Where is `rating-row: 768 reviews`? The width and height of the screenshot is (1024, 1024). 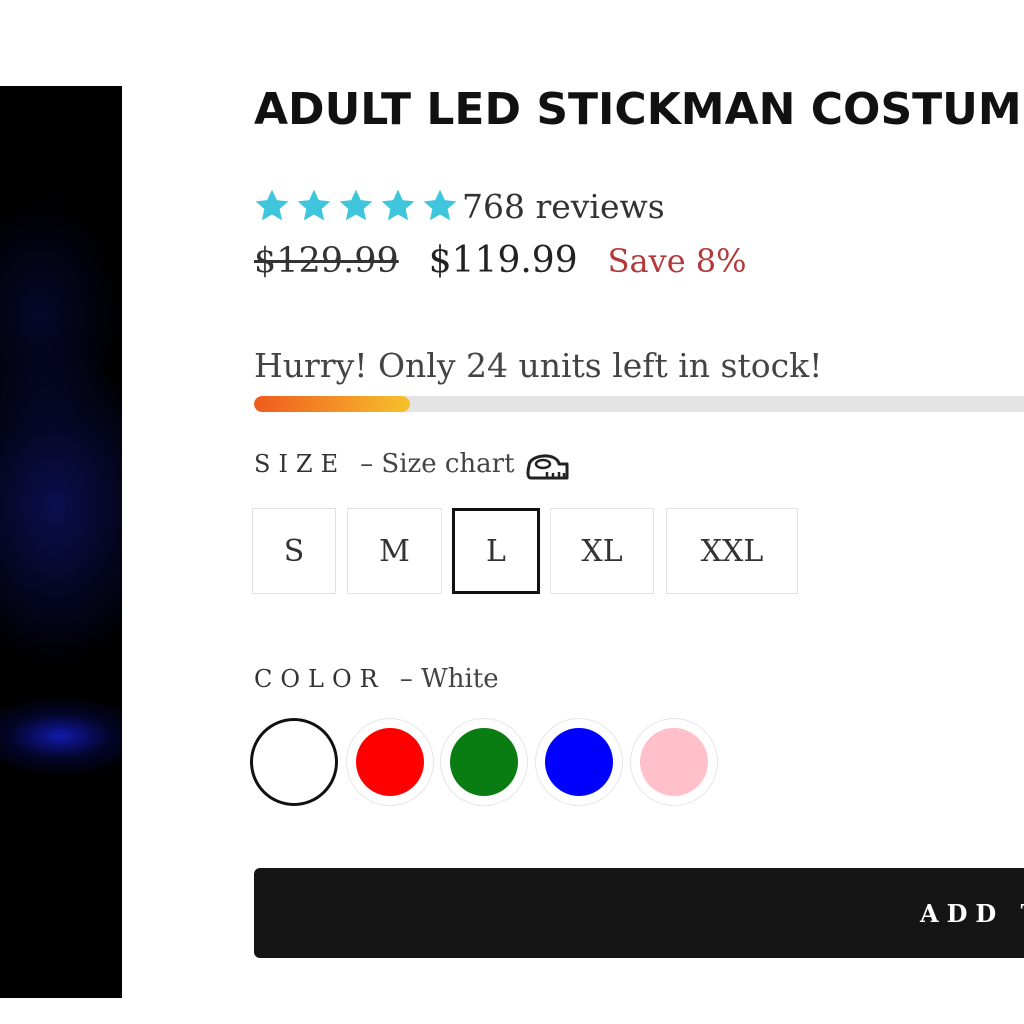 rating-row: 768 reviews is located at coordinates (458, 206).